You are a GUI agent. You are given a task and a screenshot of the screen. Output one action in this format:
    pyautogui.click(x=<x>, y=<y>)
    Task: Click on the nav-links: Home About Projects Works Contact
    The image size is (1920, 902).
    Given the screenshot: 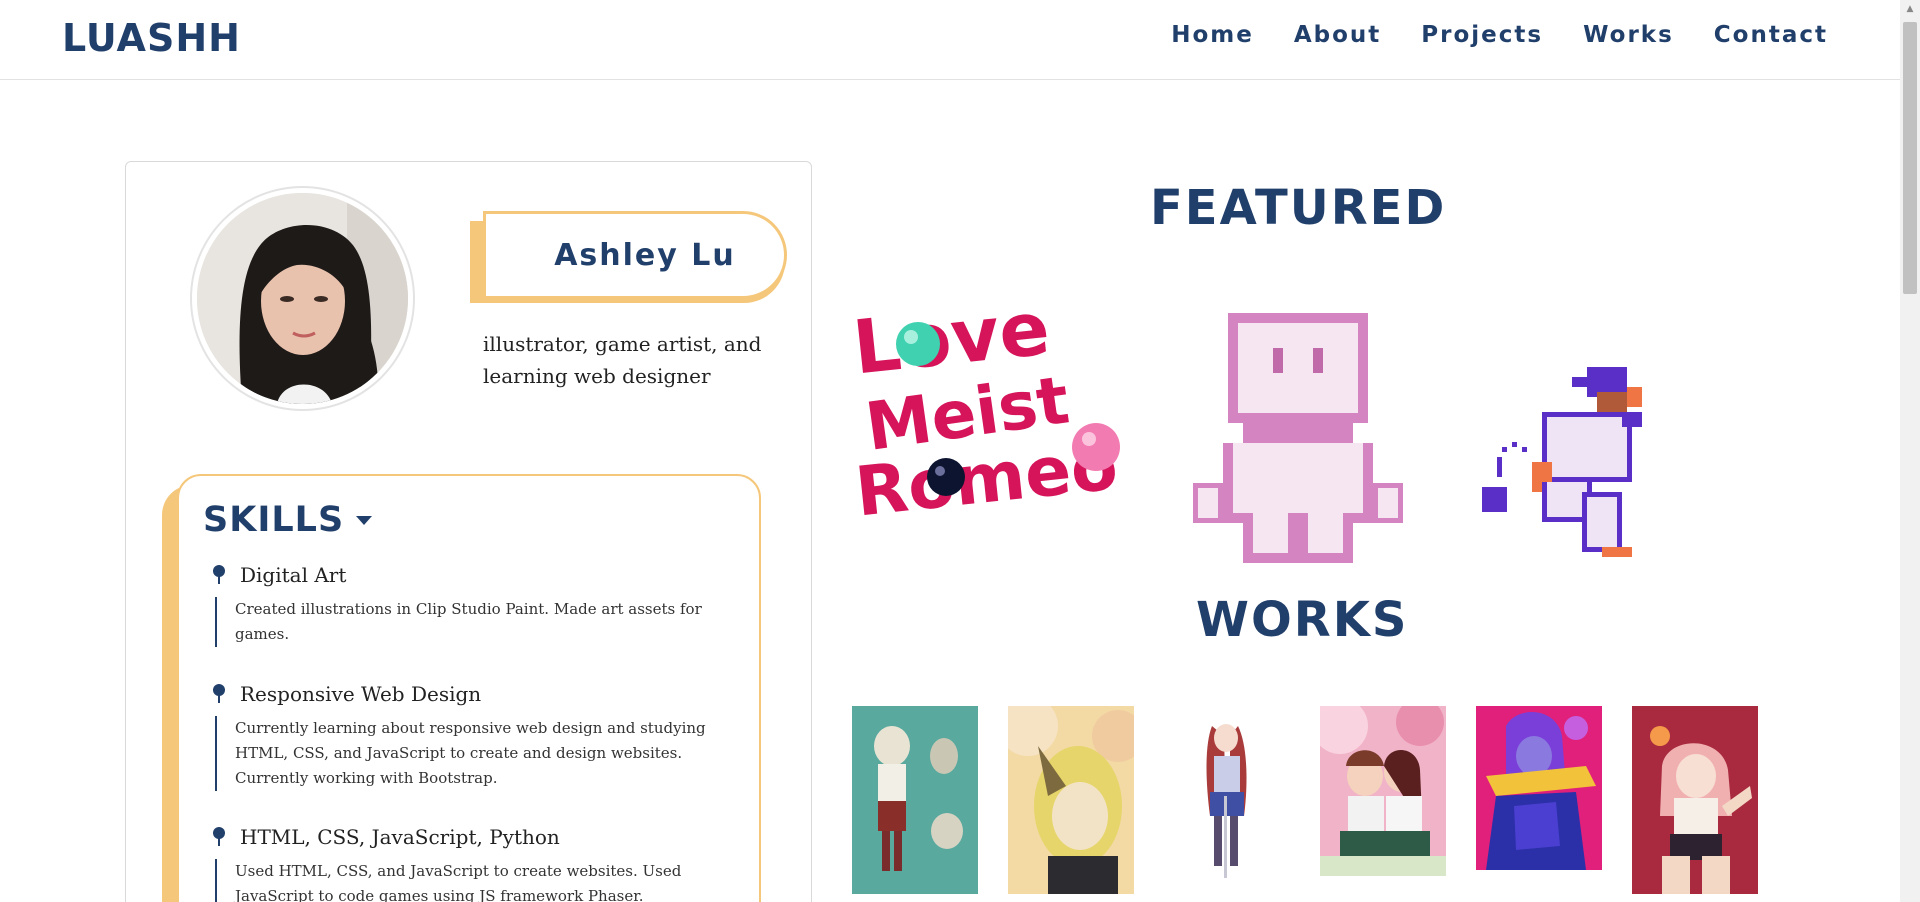 What is the action you would take?
    pyautogui.click(x=1499, y=35)
    